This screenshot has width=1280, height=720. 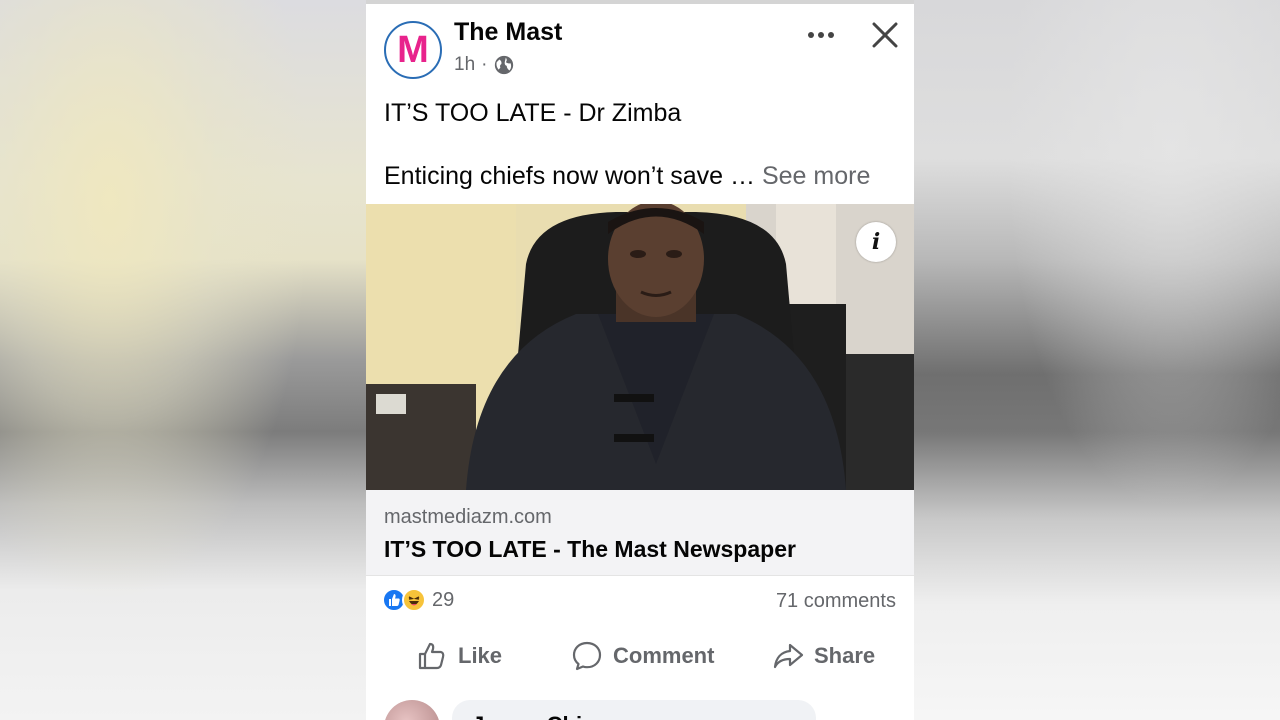 I want to click on close-x-icon, so click(x=885, y=35).